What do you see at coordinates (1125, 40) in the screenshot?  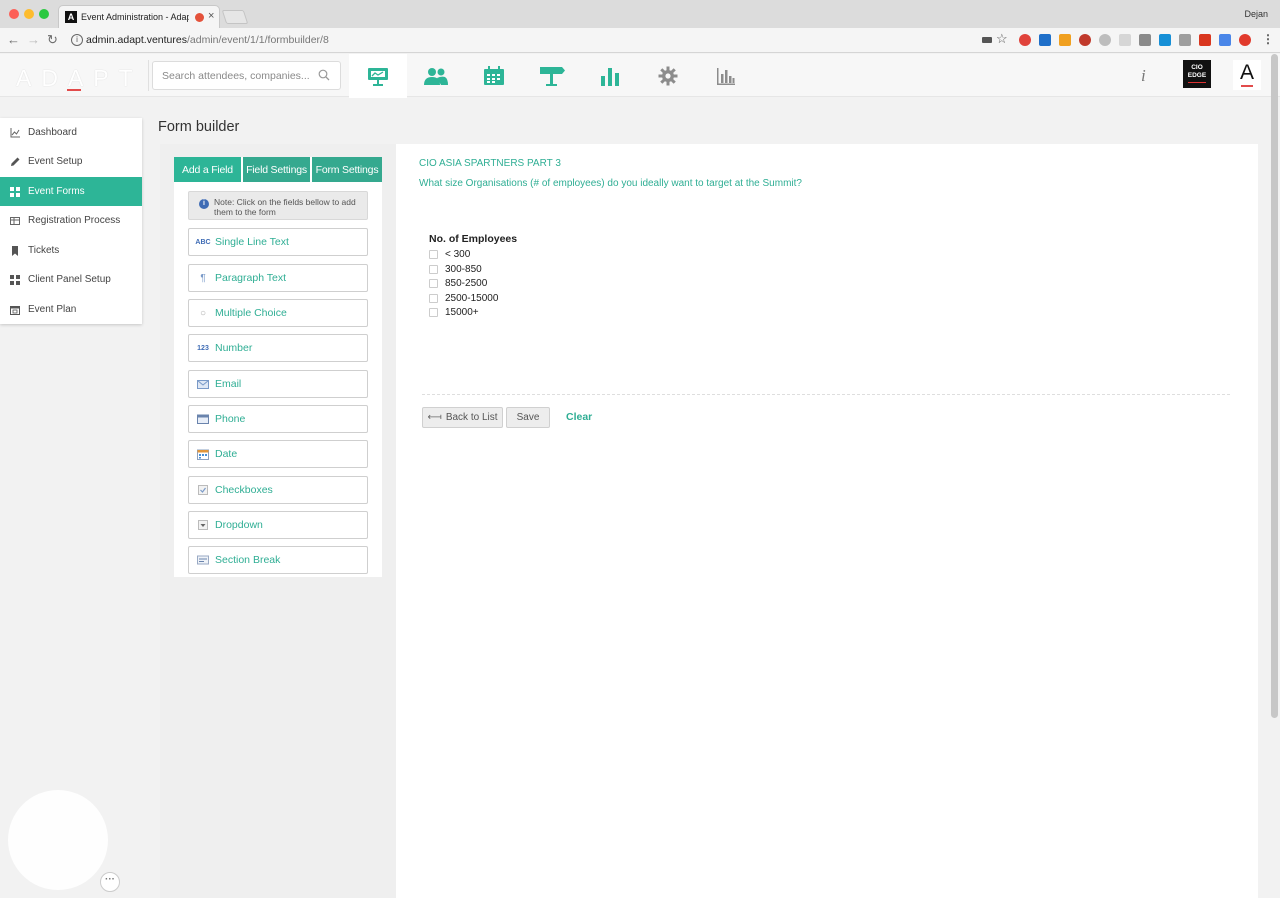 I see `extension-grey-icon` at bounding box center [1125, 40].